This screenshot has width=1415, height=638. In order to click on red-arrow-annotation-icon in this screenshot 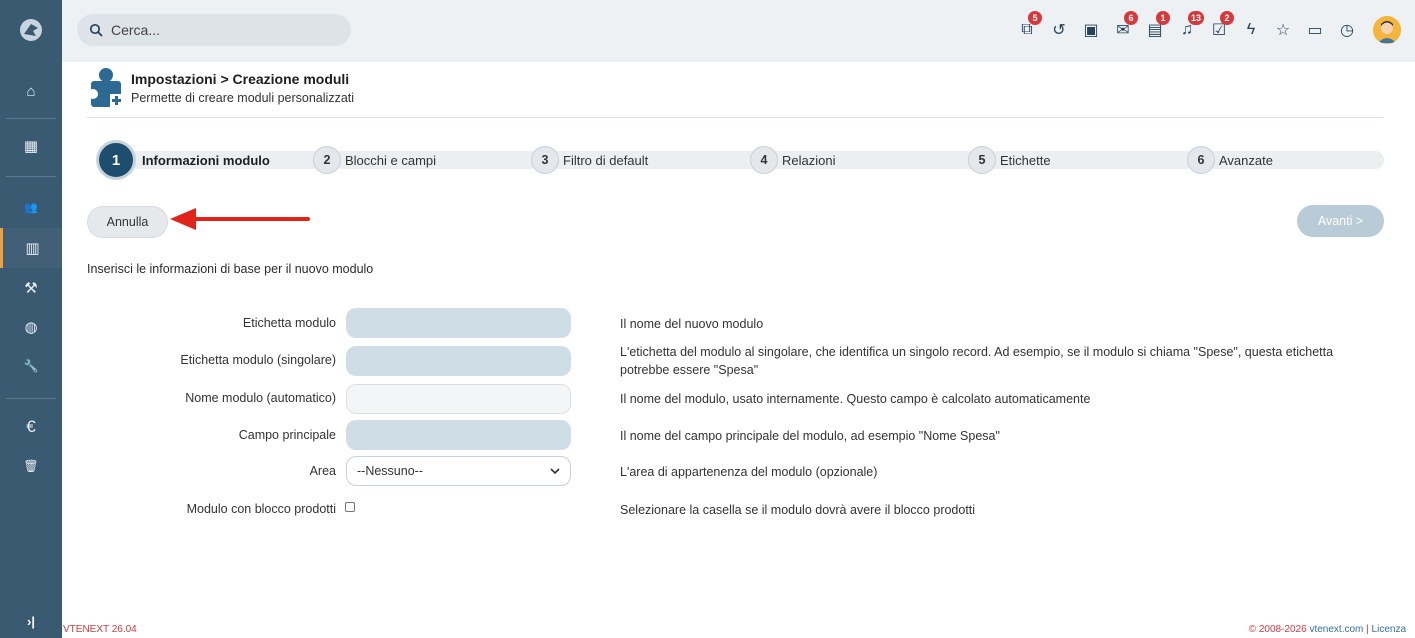, I will do `click(240, 219)`.